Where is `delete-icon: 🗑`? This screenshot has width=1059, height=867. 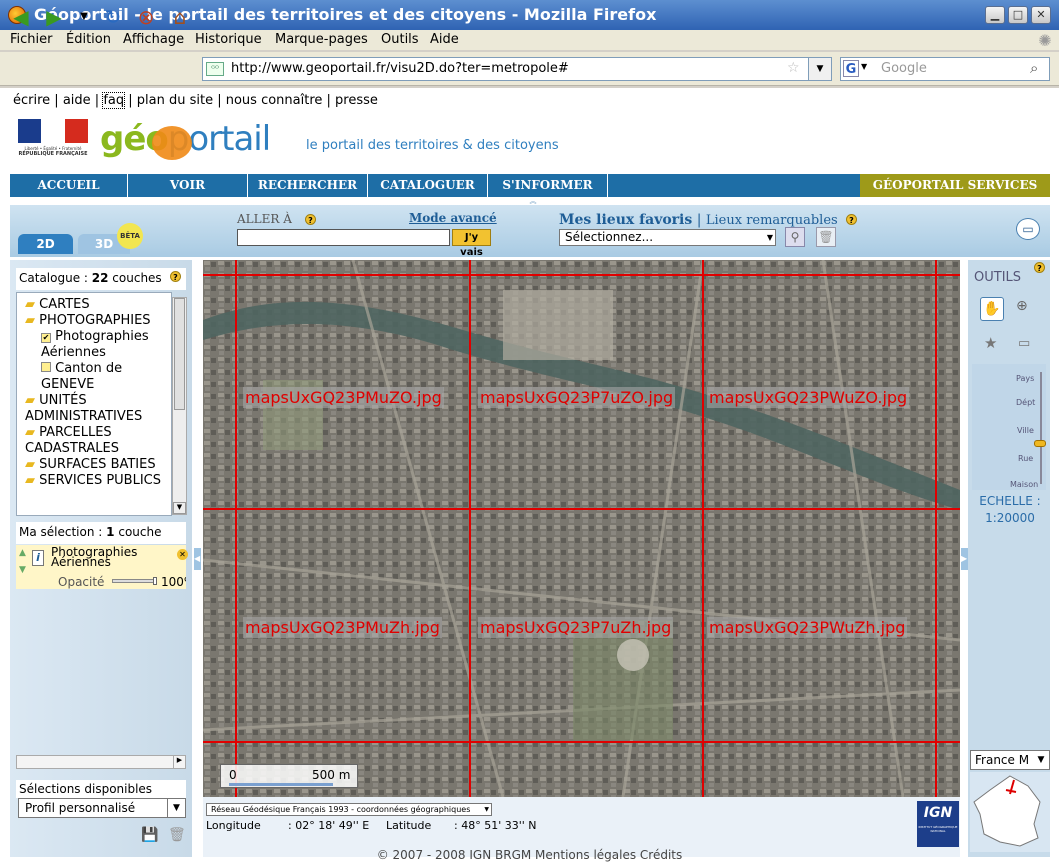 delete-icon: 🗑 is located at coordinates (177, 835).